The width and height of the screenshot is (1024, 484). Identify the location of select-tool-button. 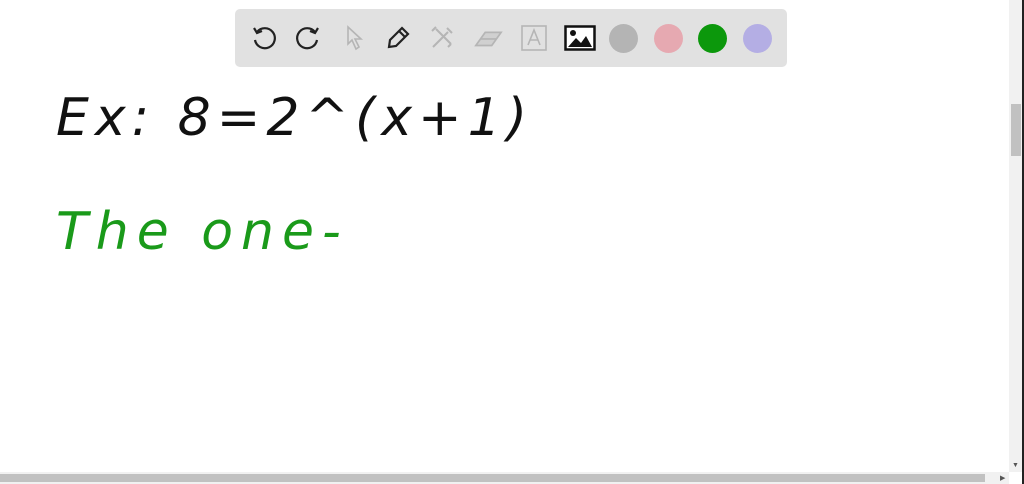
(354, 38).